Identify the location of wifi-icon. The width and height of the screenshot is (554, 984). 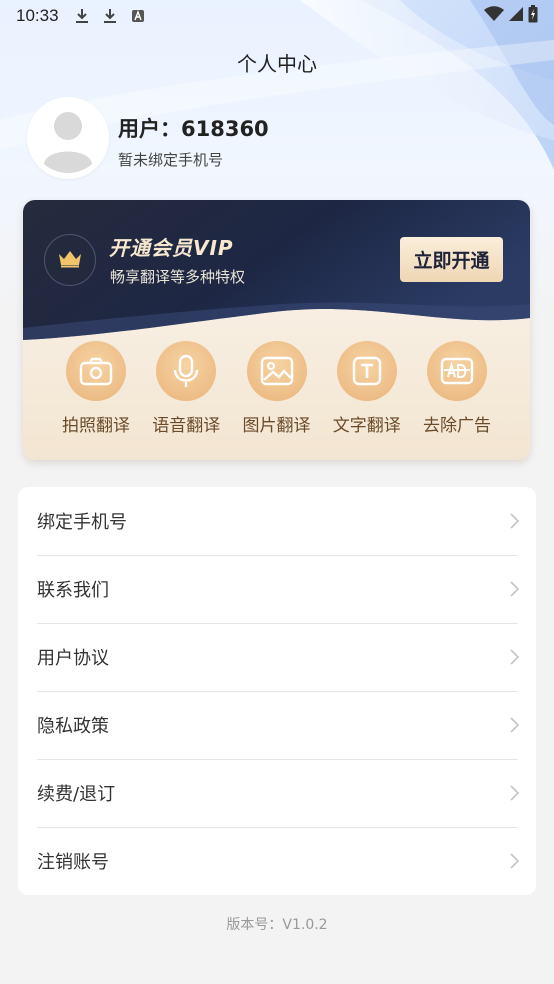
(494, 16).